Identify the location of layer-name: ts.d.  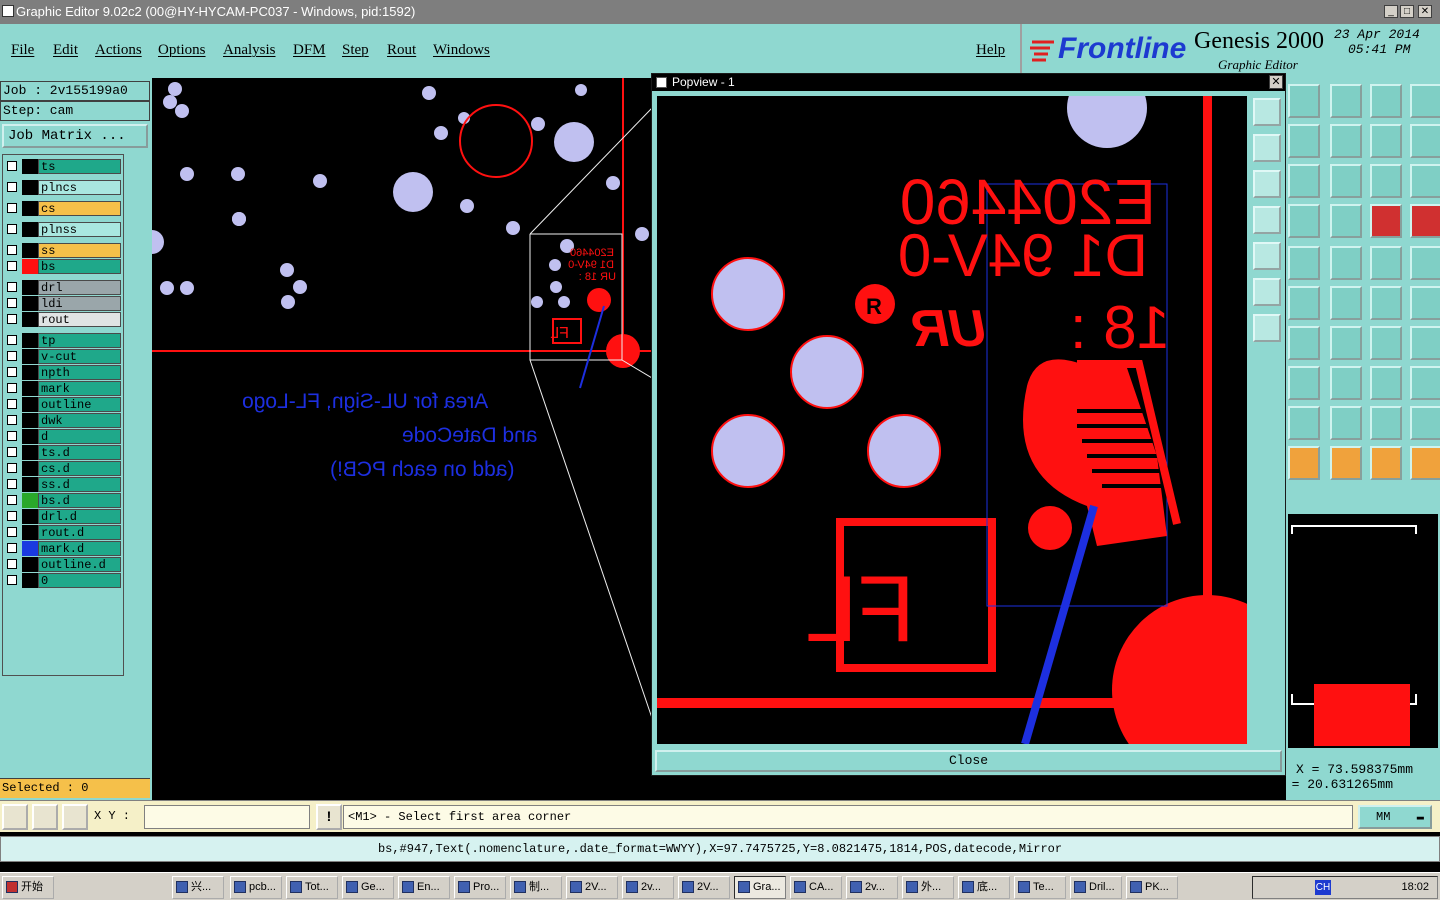
(79, 452).